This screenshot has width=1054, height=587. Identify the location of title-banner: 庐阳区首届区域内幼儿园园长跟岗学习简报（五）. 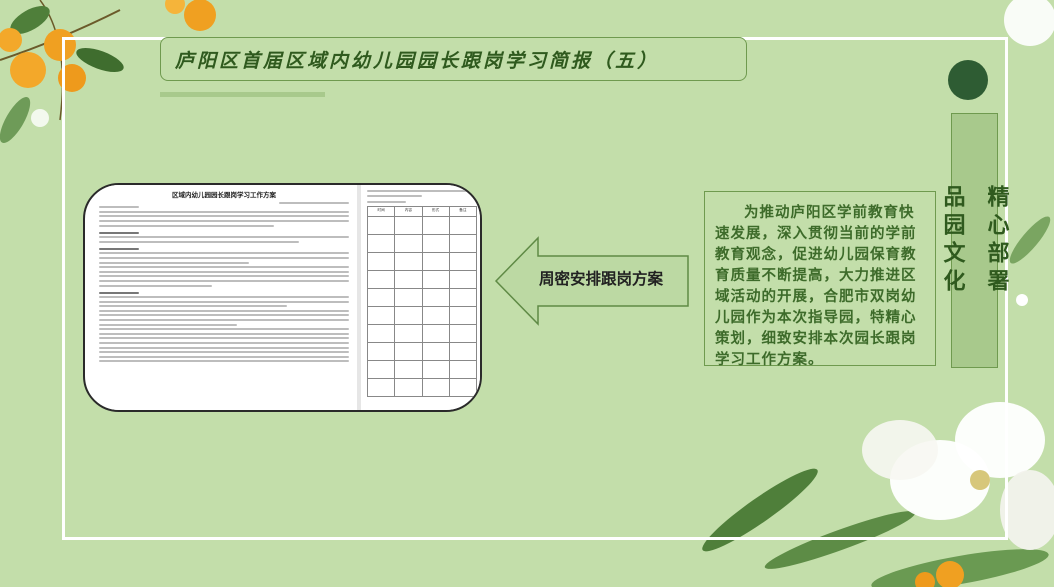
(453, 59).